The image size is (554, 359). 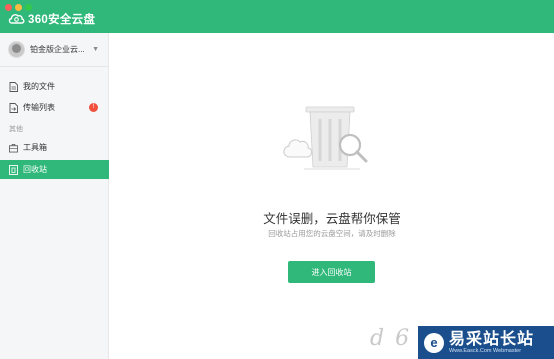 What do you see at coordinates (28, 7) in the screenshot?
I see `window-maximize-button` at bounding box center [28, 7].